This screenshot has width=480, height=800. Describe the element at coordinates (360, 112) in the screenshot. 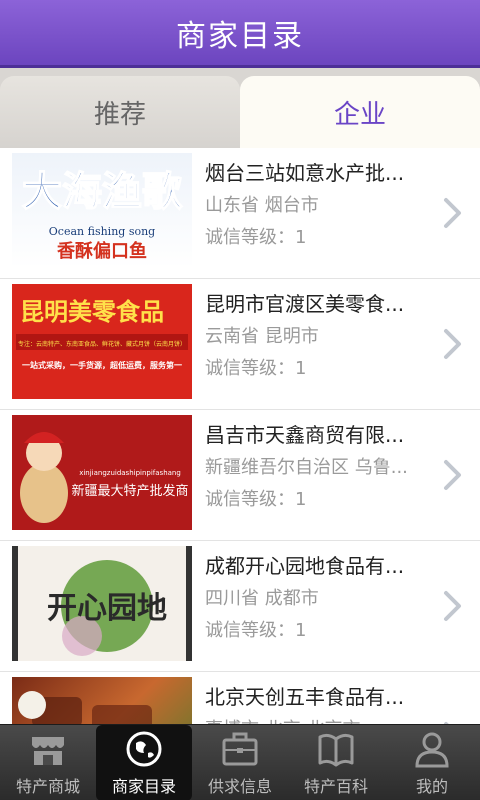

I see `tab-enterprise: 企业` at that location.